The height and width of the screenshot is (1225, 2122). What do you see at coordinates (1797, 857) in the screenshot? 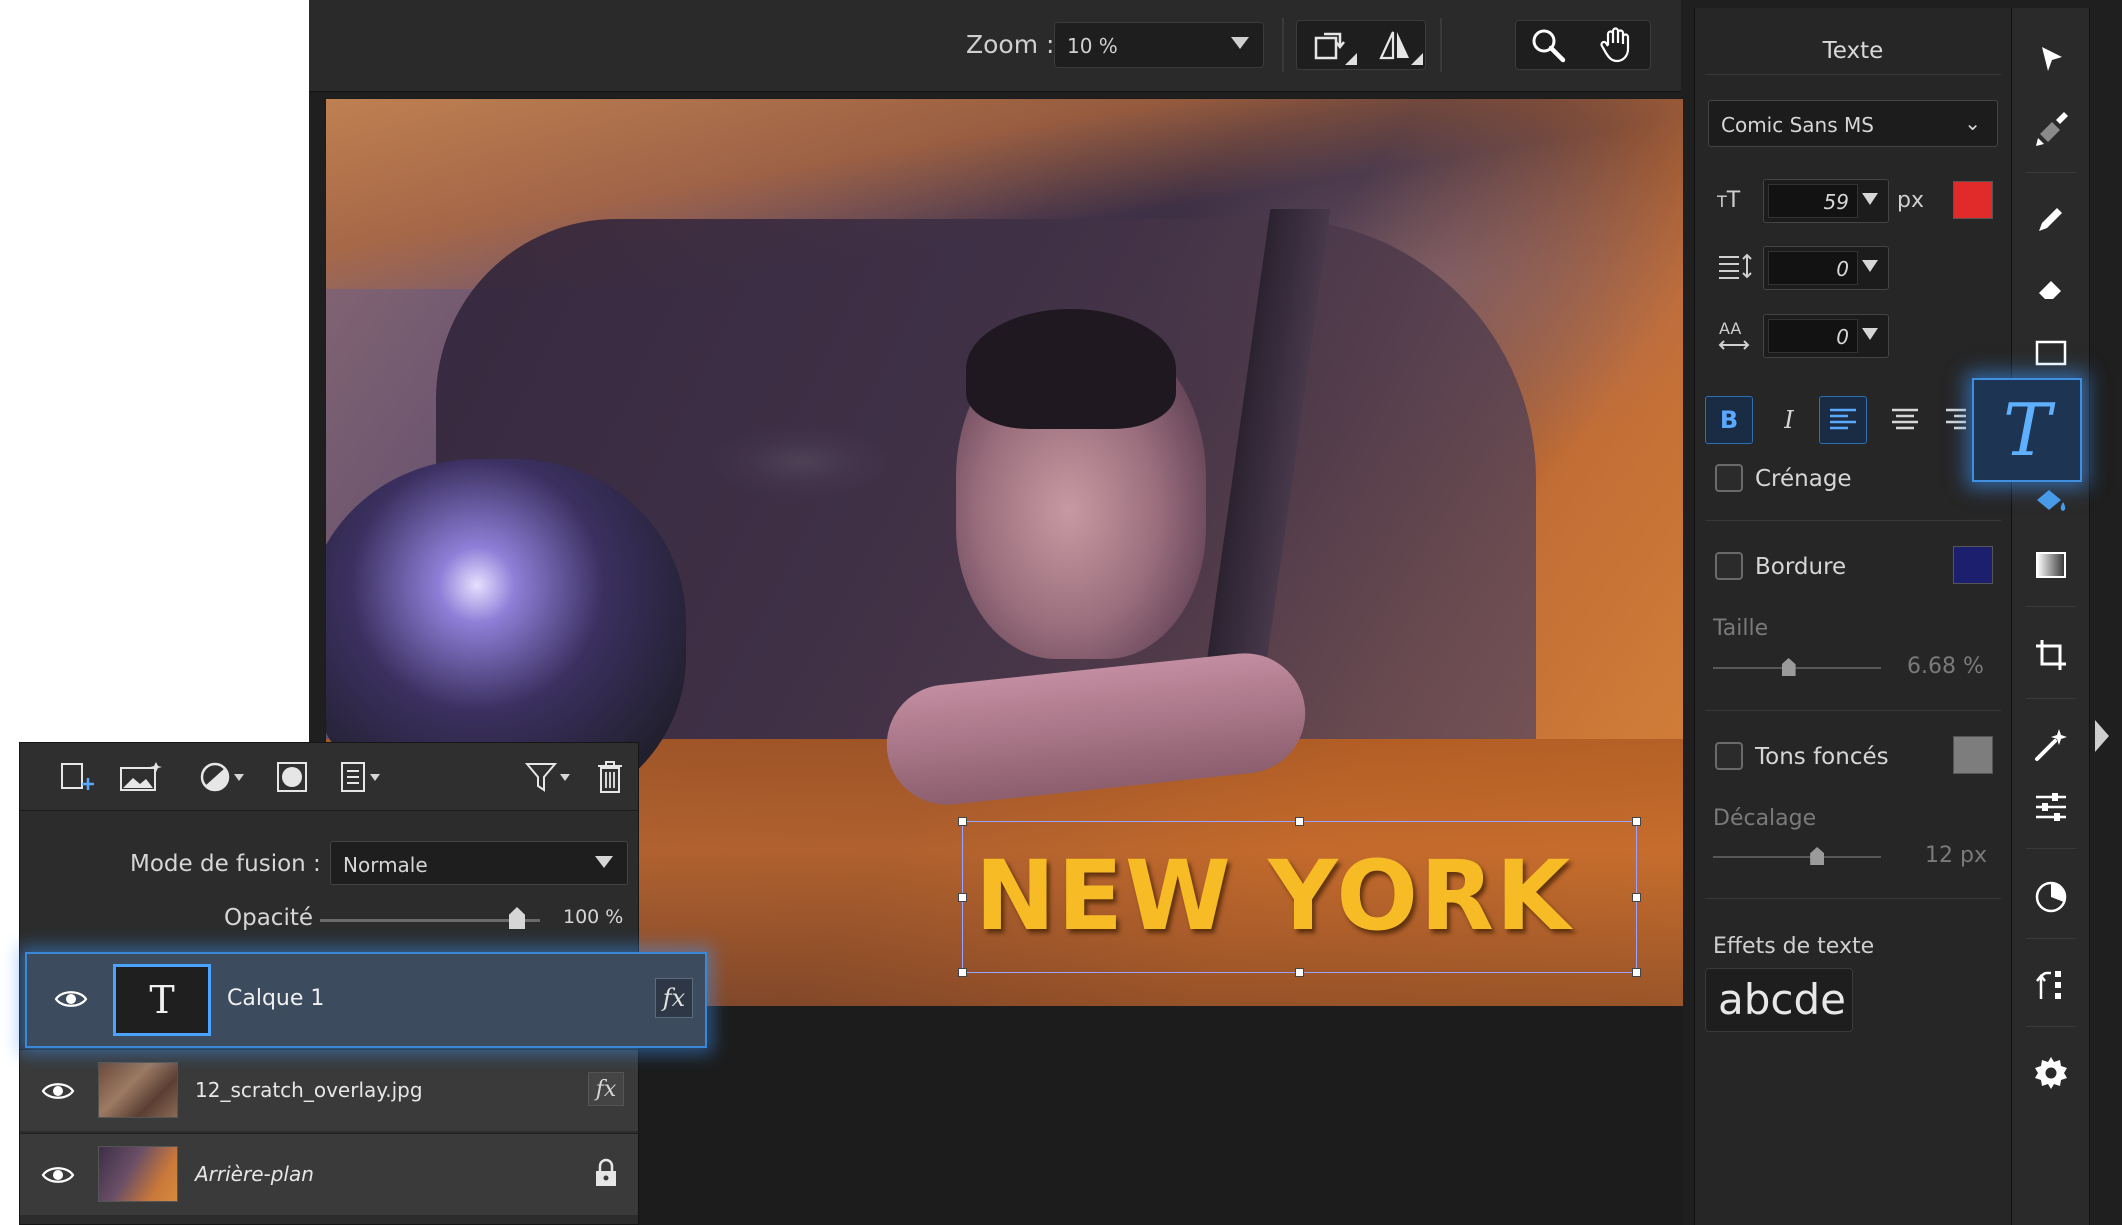
I see `shadow-offset-slider` at bounding box center [1797, 857].